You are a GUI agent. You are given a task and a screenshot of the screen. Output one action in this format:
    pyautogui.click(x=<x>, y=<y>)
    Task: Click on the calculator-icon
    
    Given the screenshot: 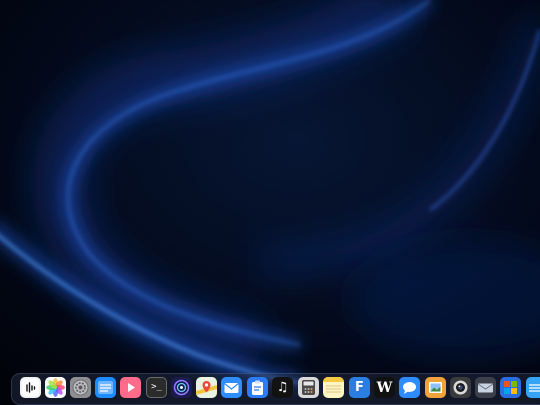 What is the action you would take?
    pyautogui.click(x=308, y=387)
    